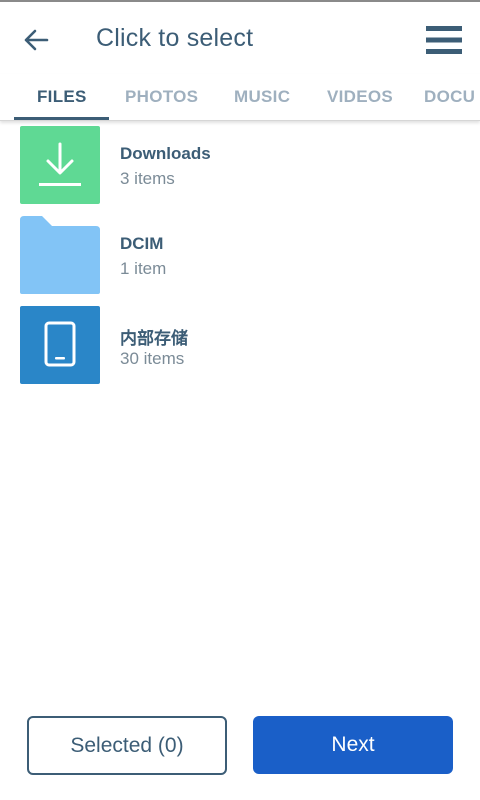 This screenshot has width=480, height=800. I want to click on item-count: 3 items, so click(147, 178).